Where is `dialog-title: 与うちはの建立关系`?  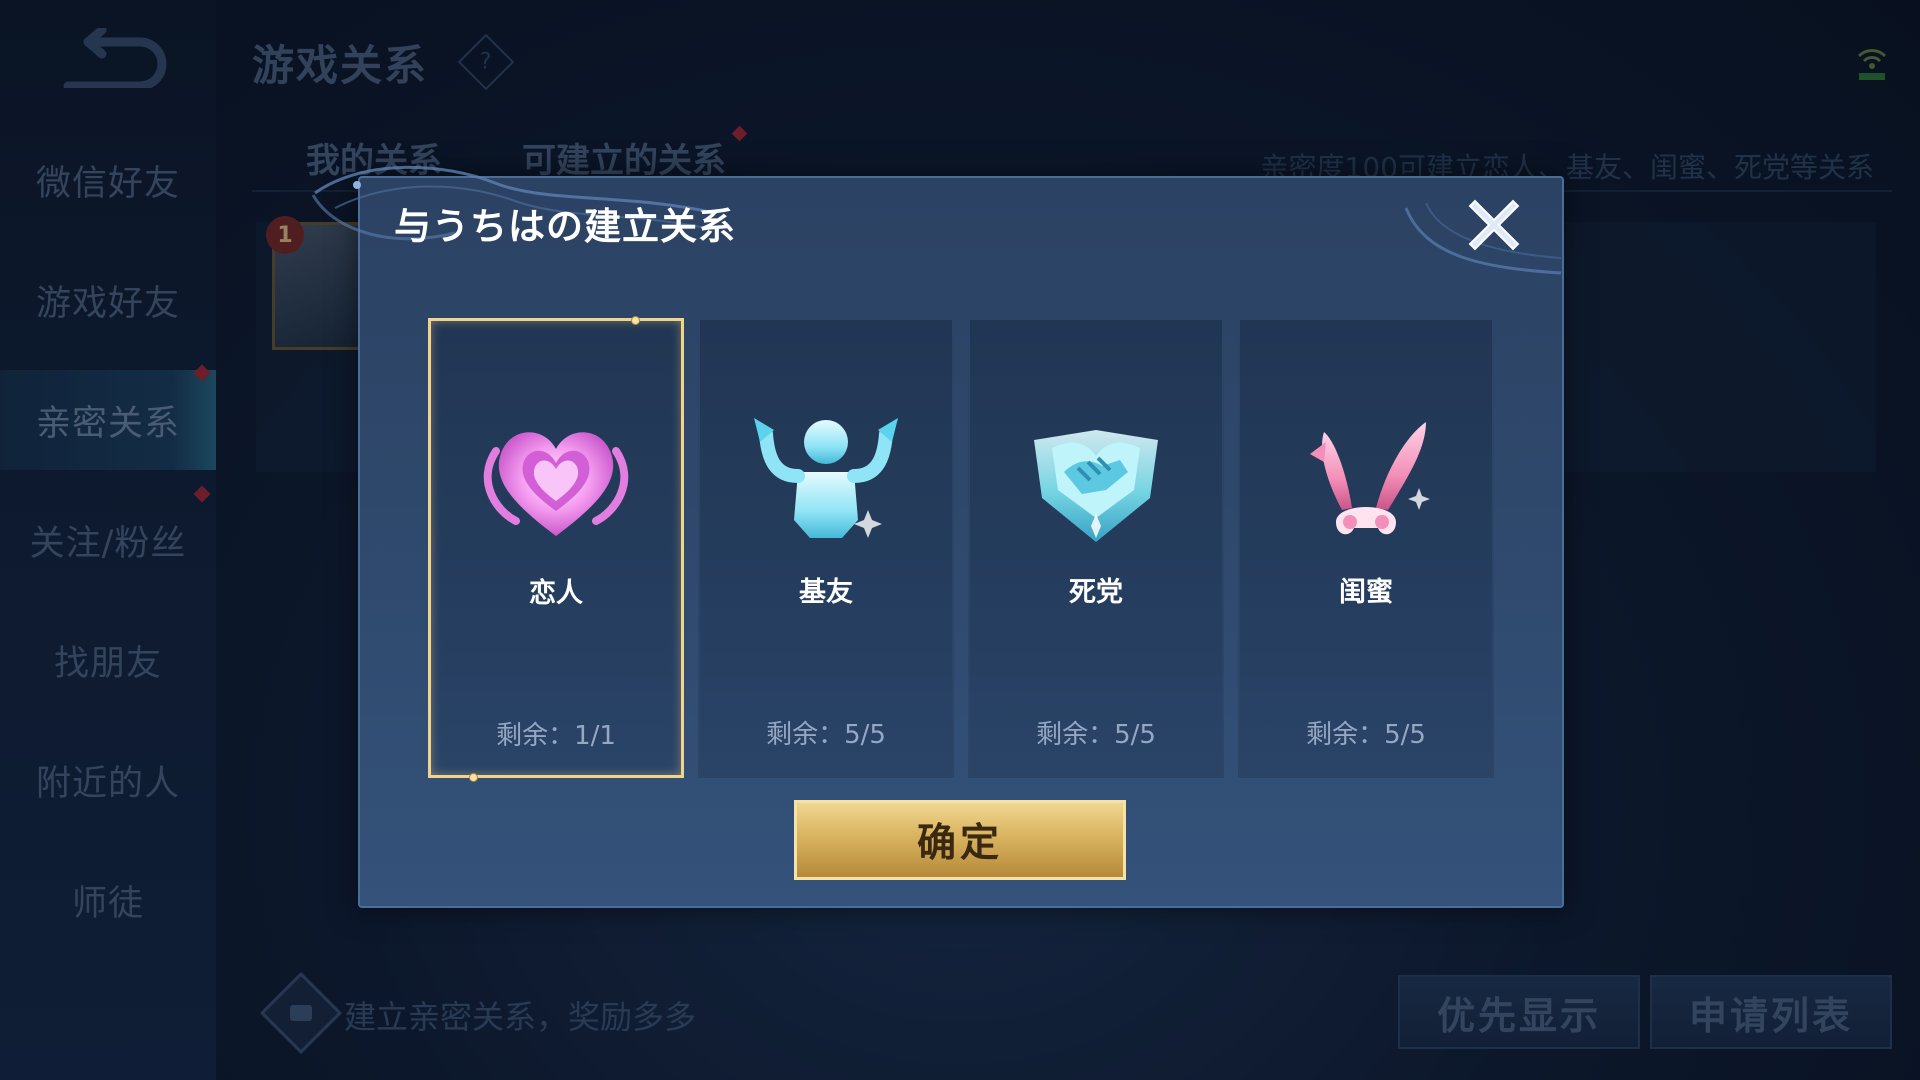 dialog-title: 与うちはの建立关系 is located at coordinates (565, 226).